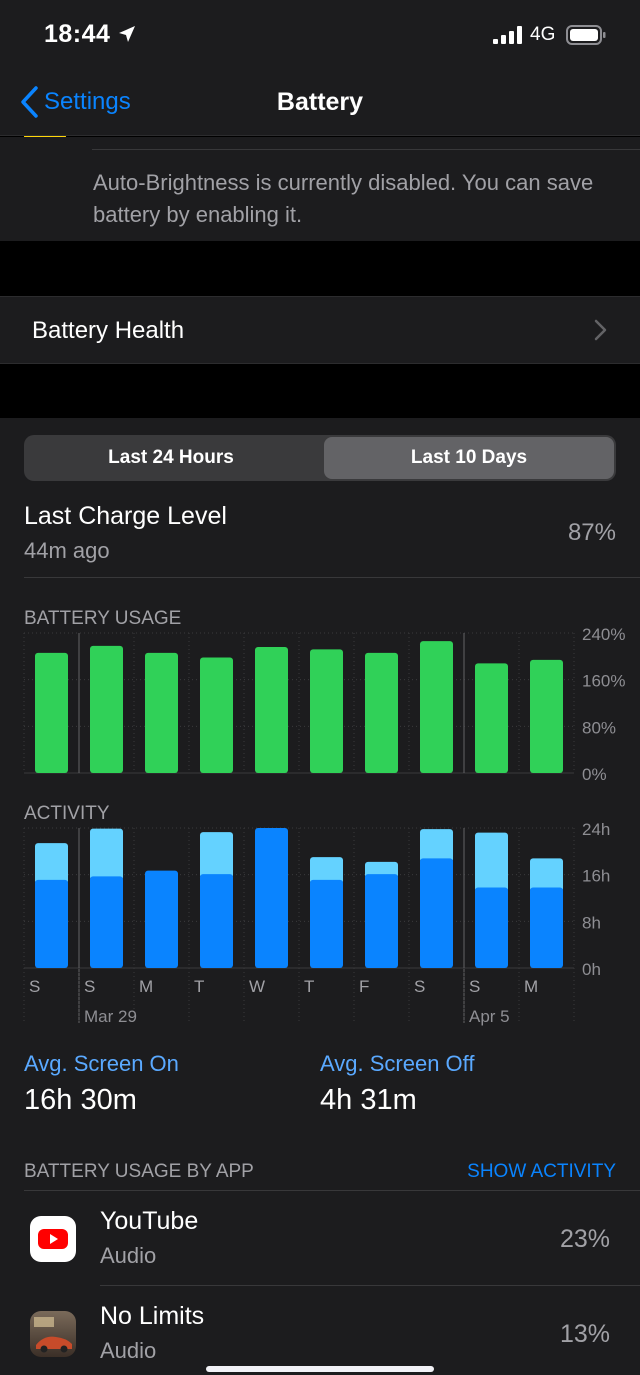  I want to click on time-range-segmented-control: Last 24 Hours Last 10 Days, so click(320, 458).